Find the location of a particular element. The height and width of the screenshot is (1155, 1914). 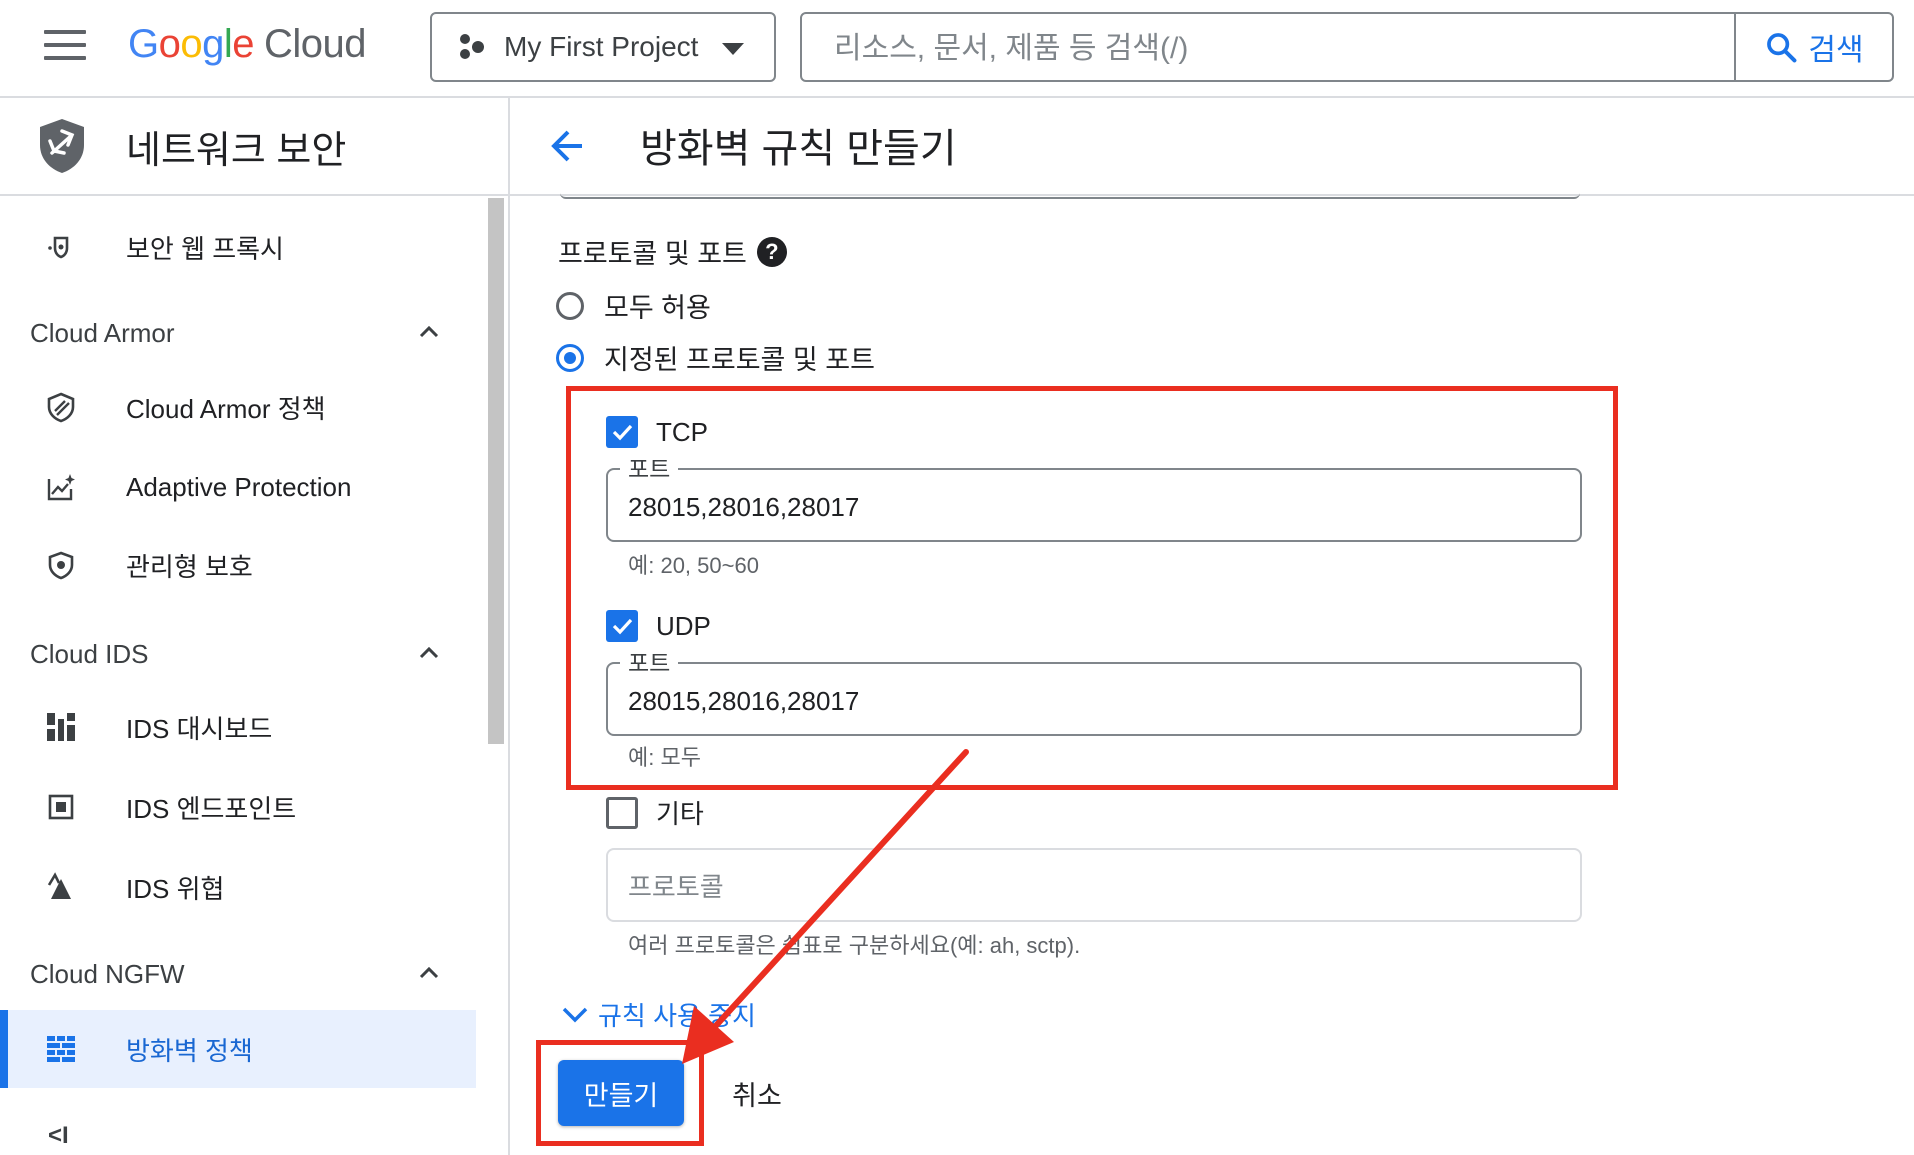

radio-button-selected is located at coordinates (570, 357).